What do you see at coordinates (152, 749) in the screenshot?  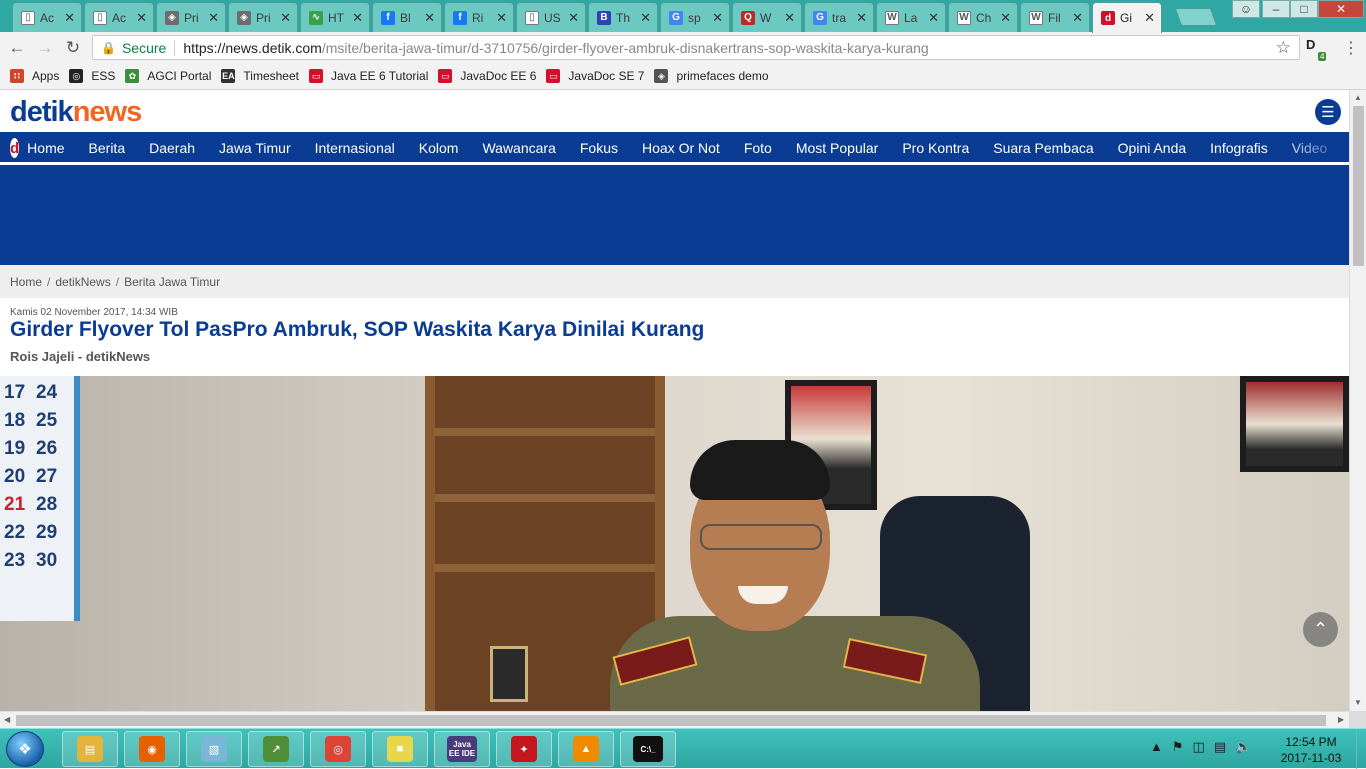 I see `taskbar-app-button: ◉` at bounding box center [152, 749].